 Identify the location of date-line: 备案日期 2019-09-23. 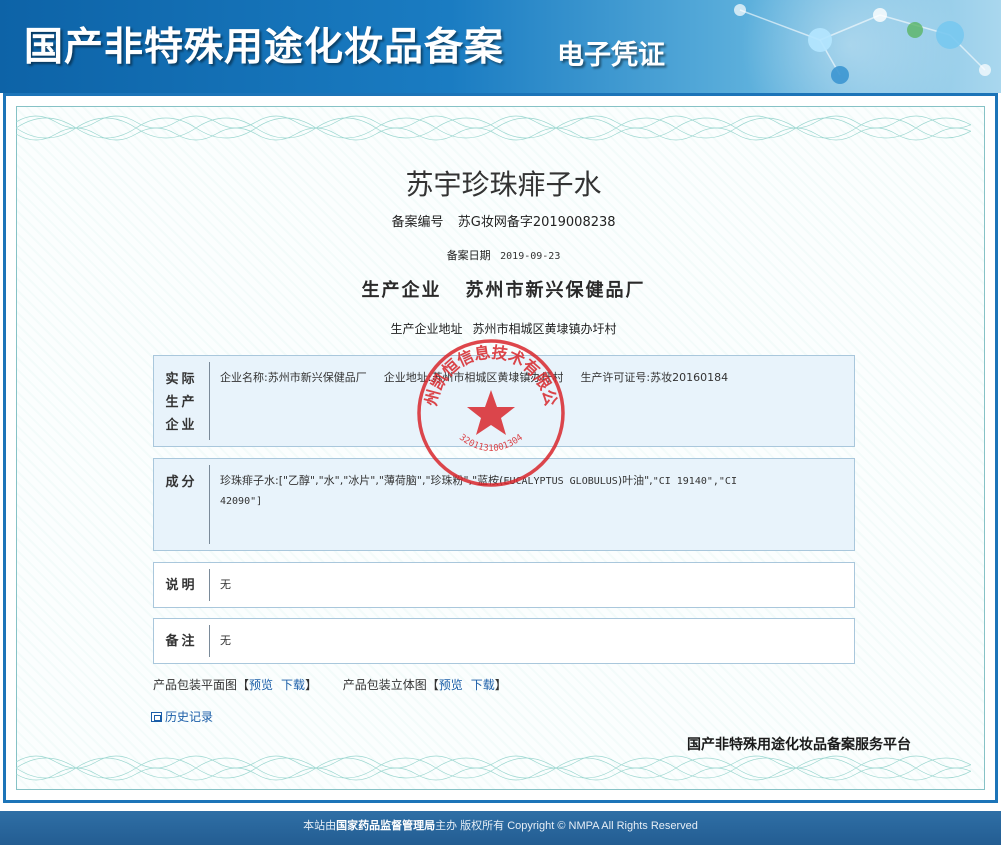
(503, 255).